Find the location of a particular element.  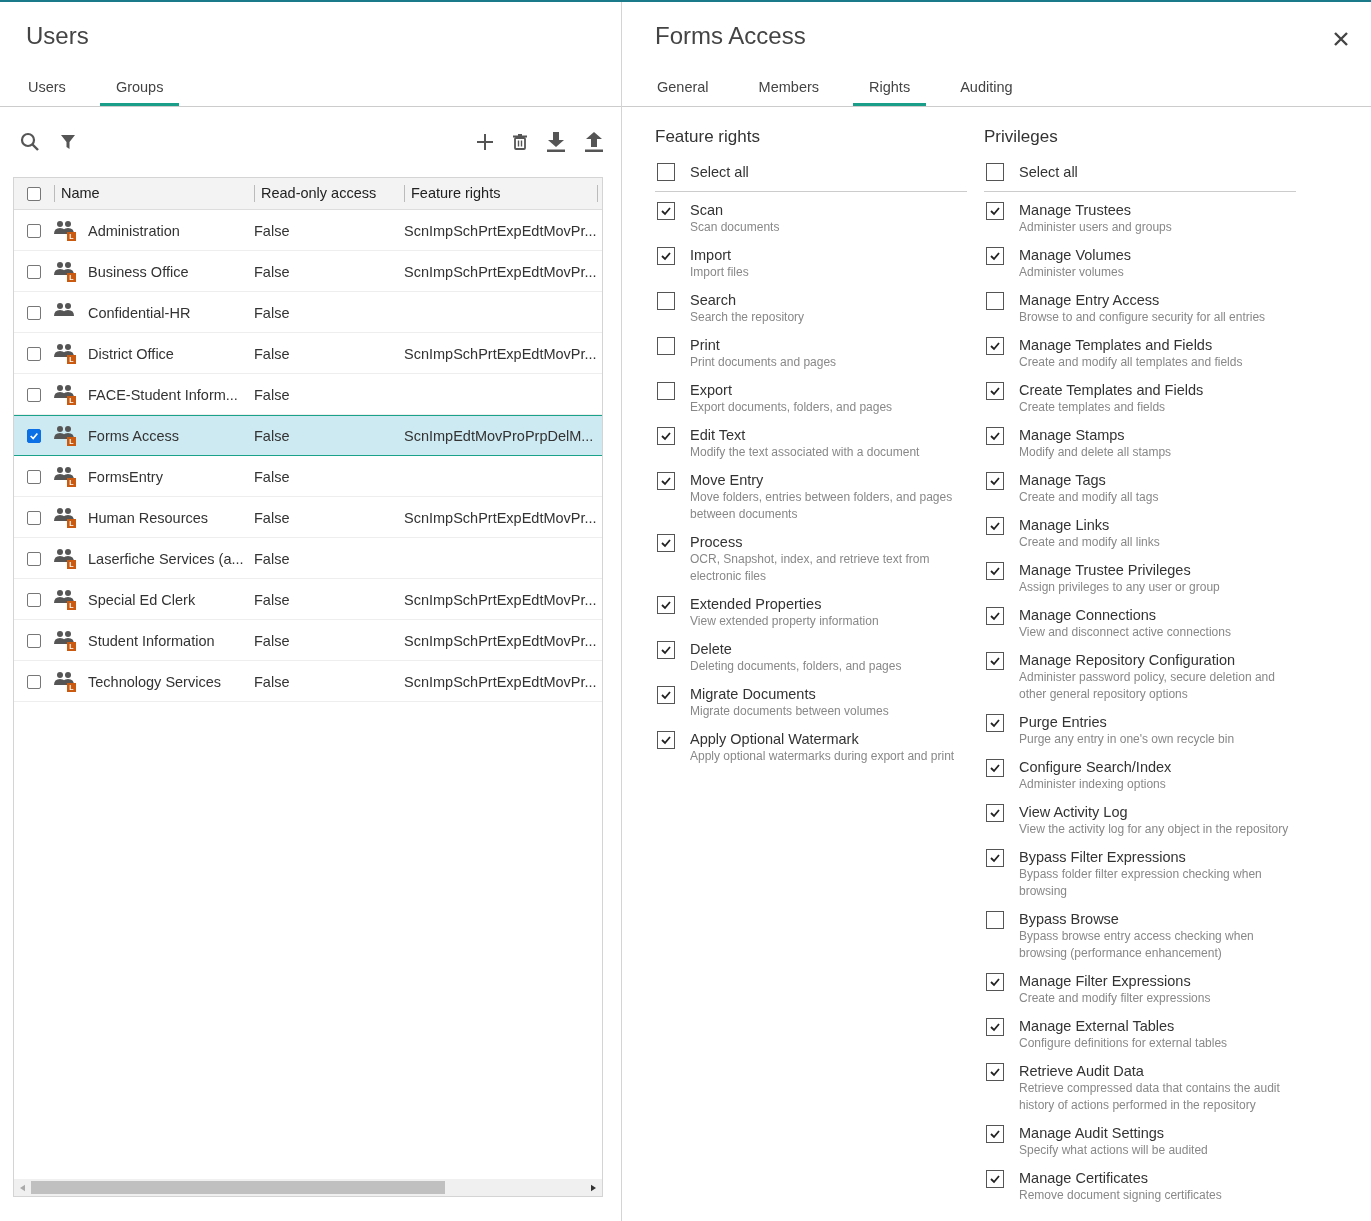

checkbox-label: Manage Links is located at coordinates (1157, 525).